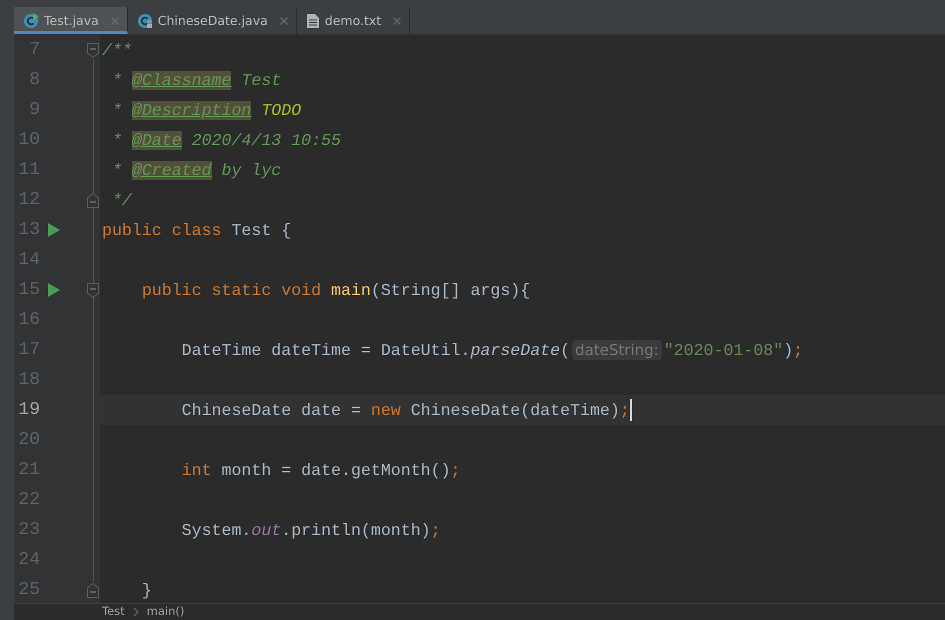 This screenshot has width=945, height=620. Describe the element at coordinates (313, 20) in the screenshot. I see `text-file-icon` at that location.